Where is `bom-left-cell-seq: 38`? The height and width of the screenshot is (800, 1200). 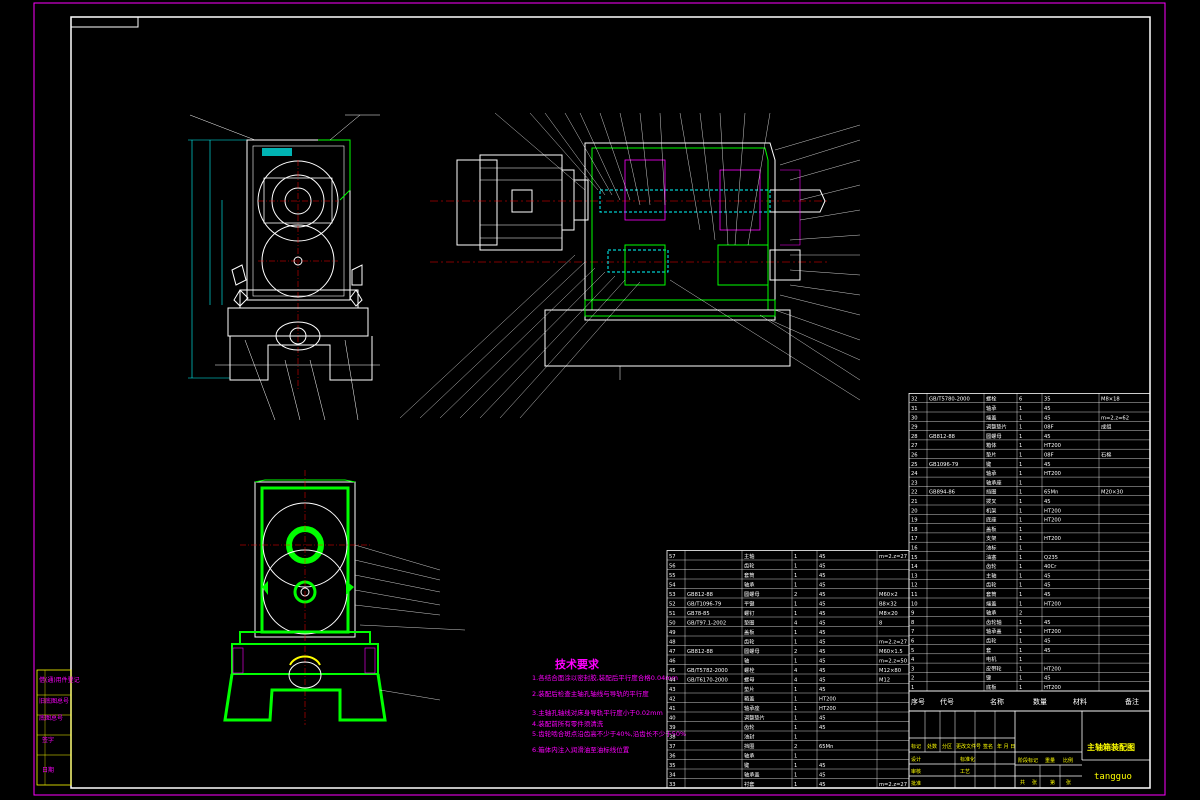 bom-left-cell-seq: 38 is located at coordinates (672, 738).